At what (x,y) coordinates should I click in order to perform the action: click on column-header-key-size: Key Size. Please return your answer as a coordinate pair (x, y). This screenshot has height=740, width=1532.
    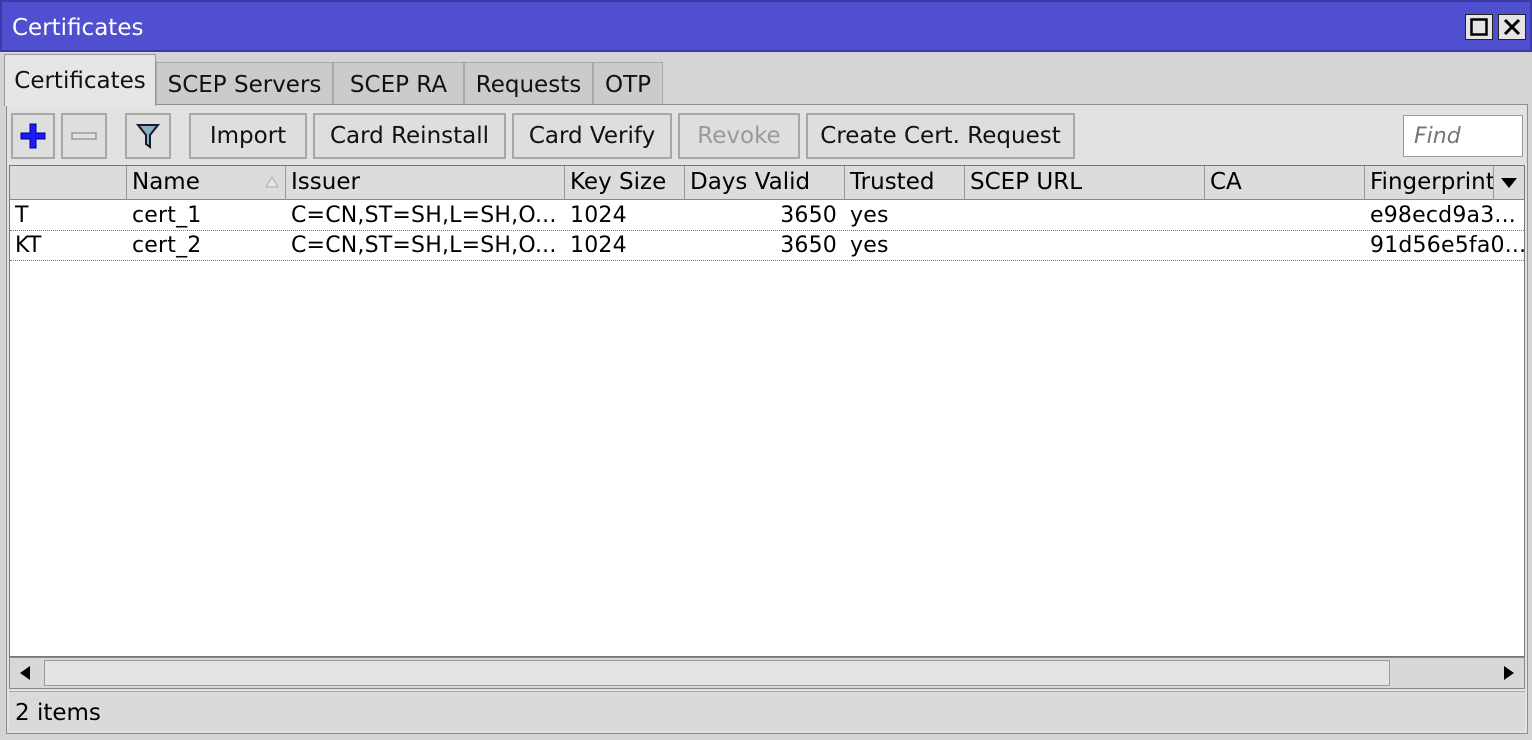
    Looking at the image, I should click on (625, 183).